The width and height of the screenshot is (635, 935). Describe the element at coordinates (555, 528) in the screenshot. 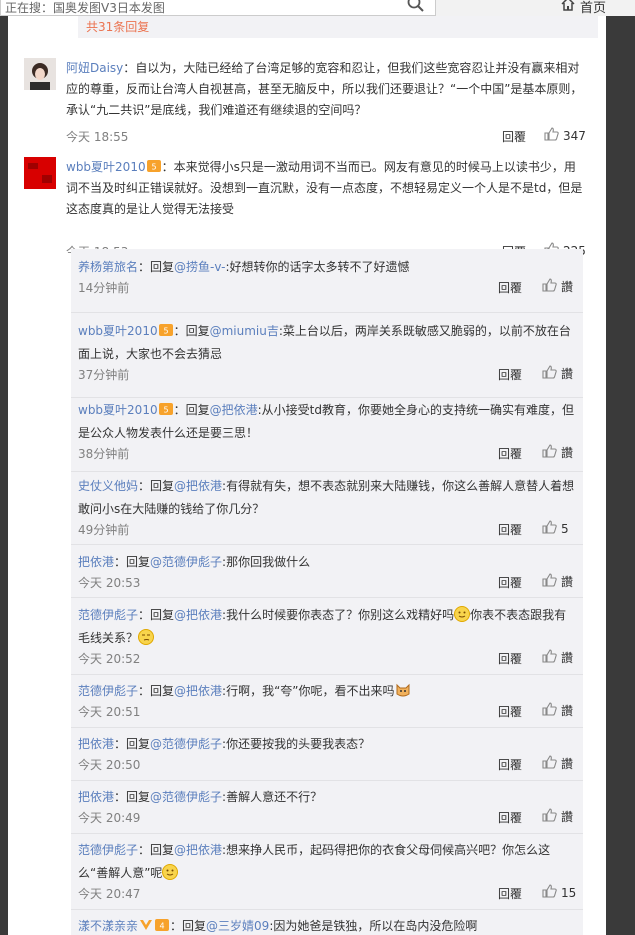

I see `like-button: 5` at that location.